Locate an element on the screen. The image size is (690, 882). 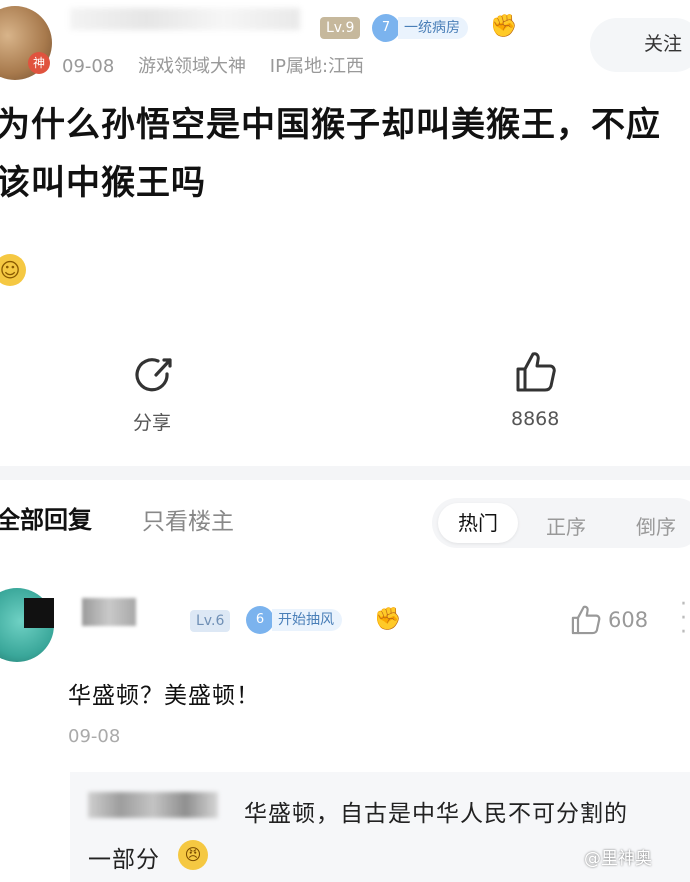
post-like-count: 8868 is located at coordinates (535, 419).